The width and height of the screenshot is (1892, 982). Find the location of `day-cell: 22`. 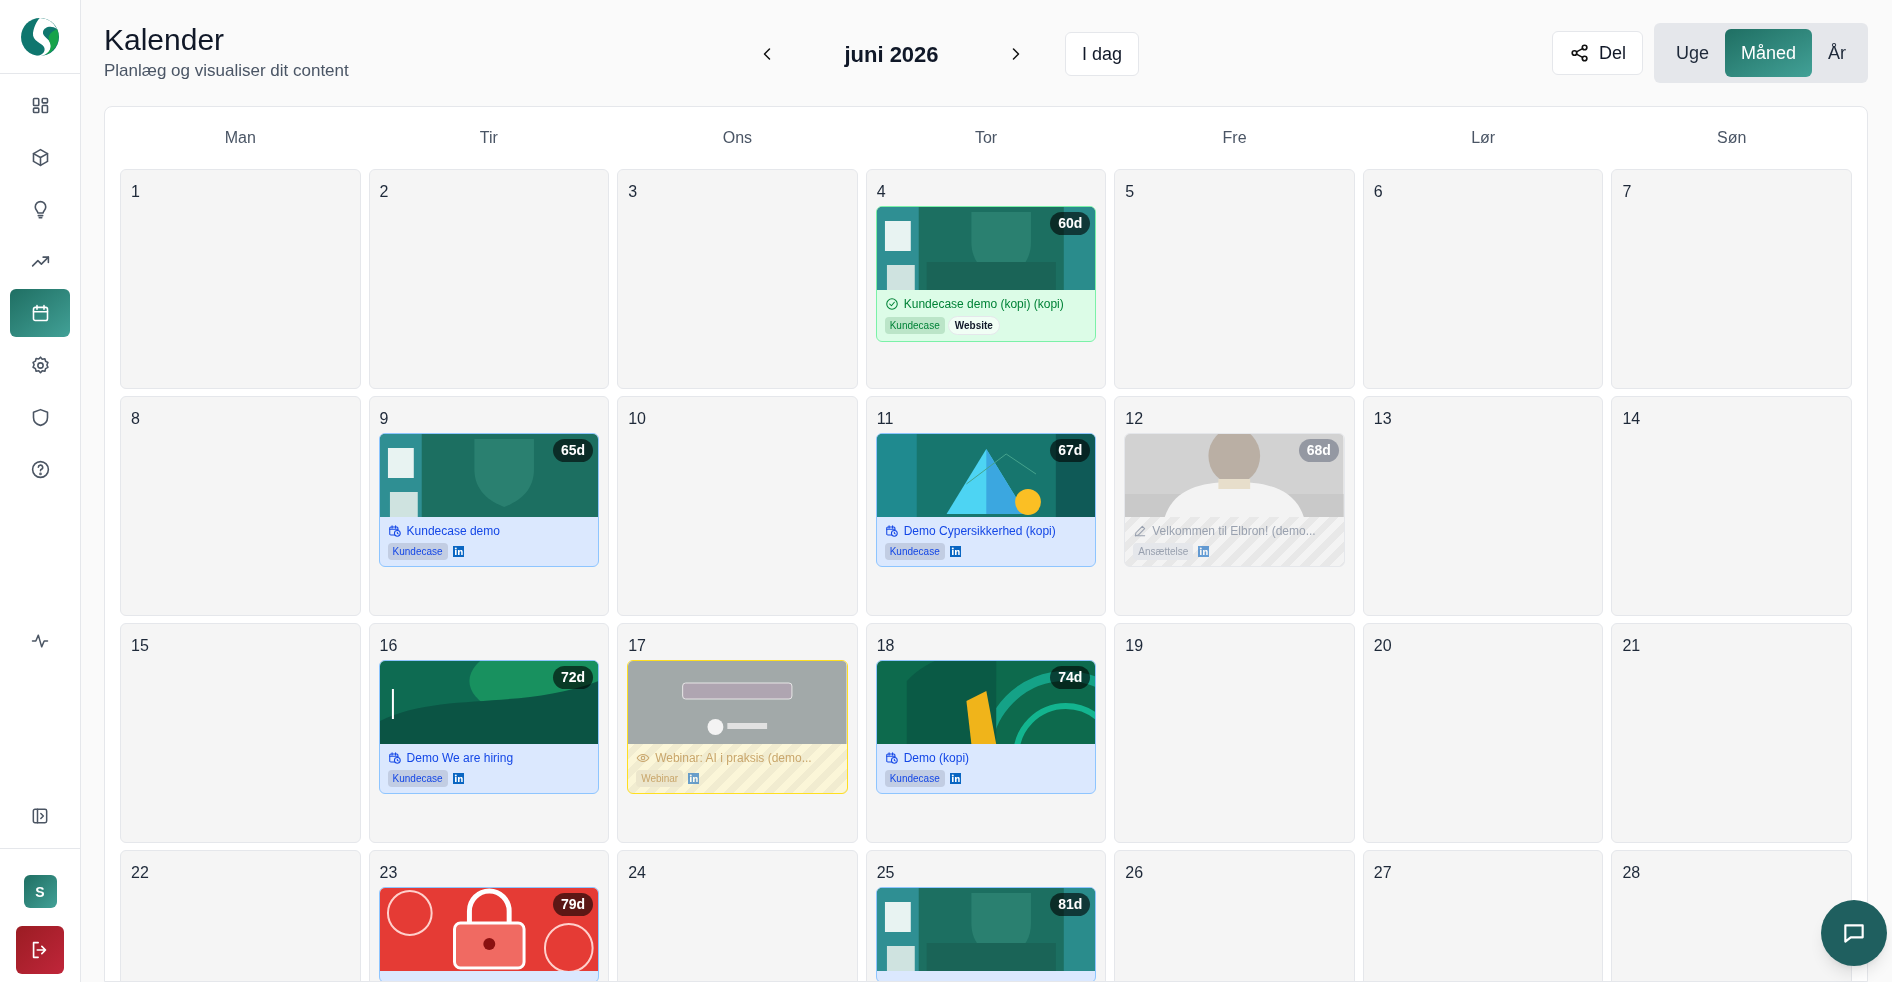

day-cell: 22 is located at coordinates (240, 915).